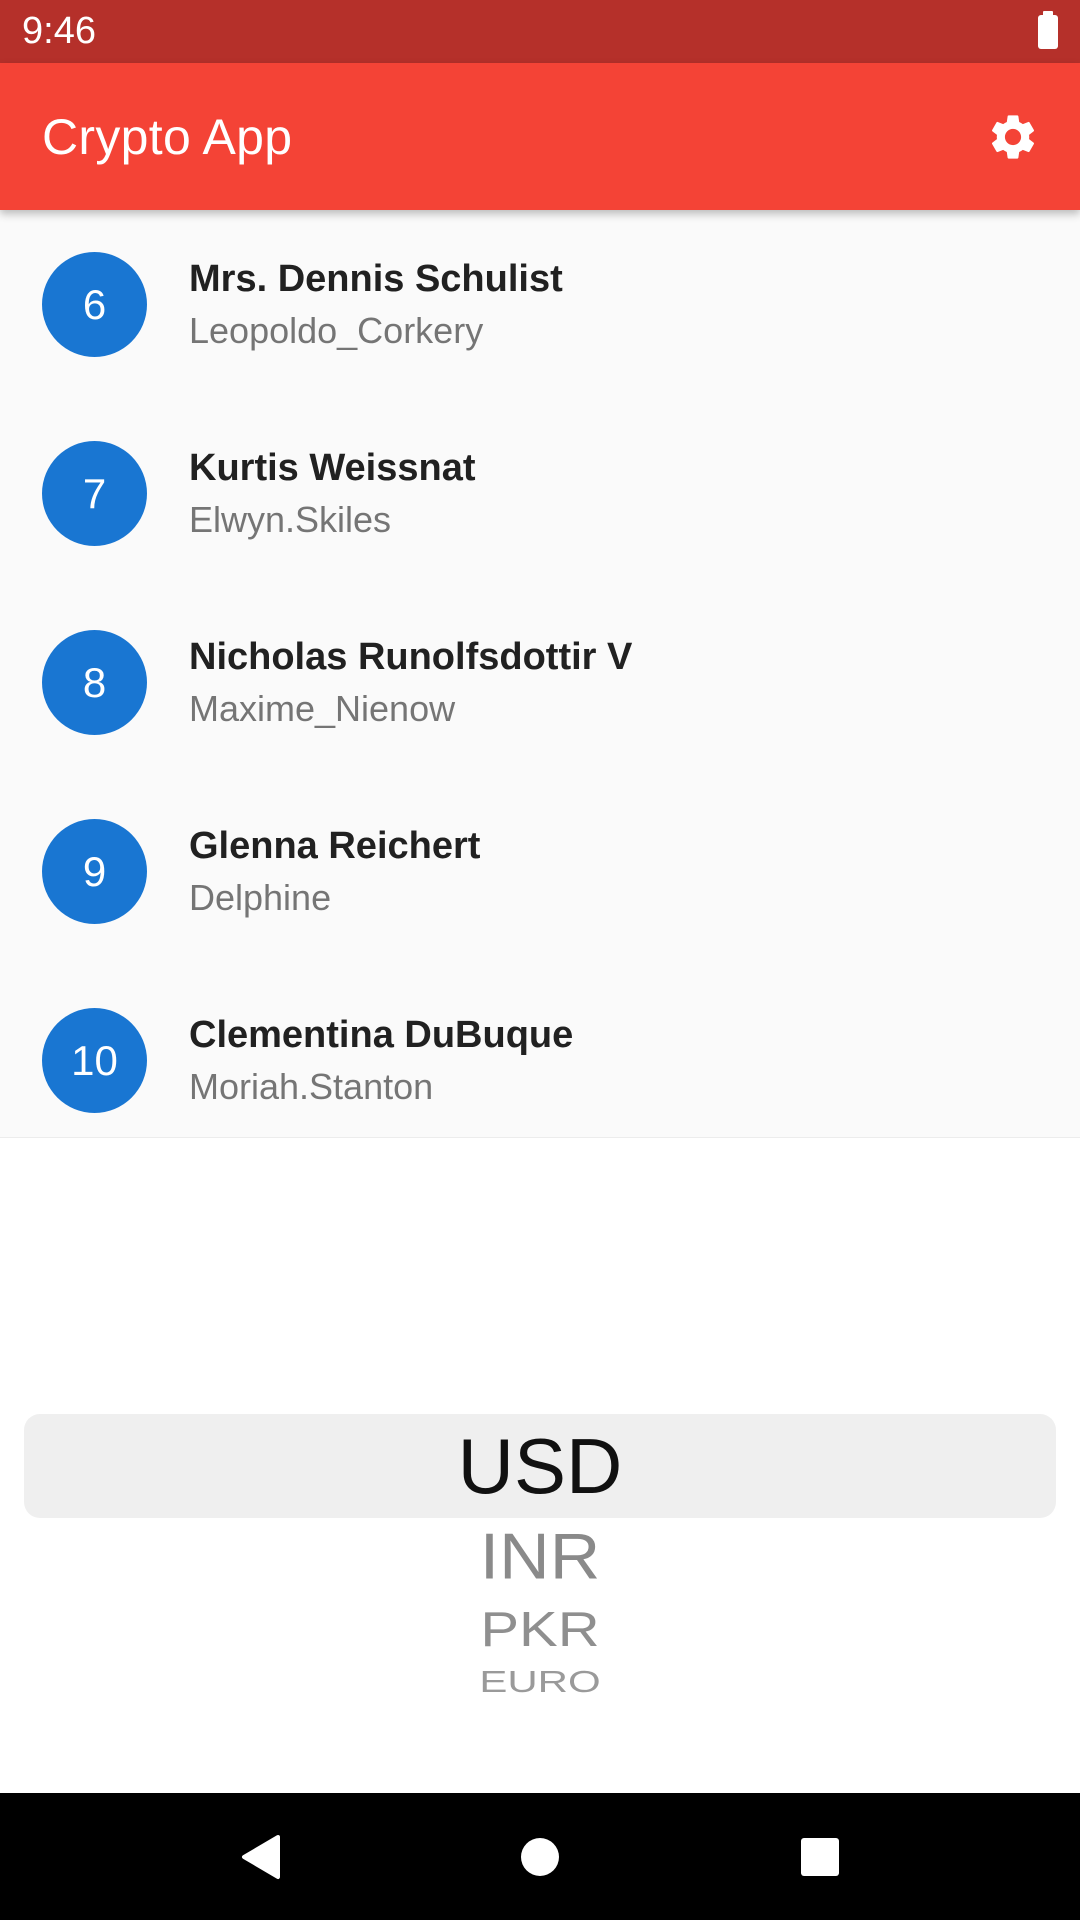 The height and width of the screenshot is (1920, 1080). Describe the element at coordinates (94, 1060) in the screenshot. I see `avatar: 10` at that location.